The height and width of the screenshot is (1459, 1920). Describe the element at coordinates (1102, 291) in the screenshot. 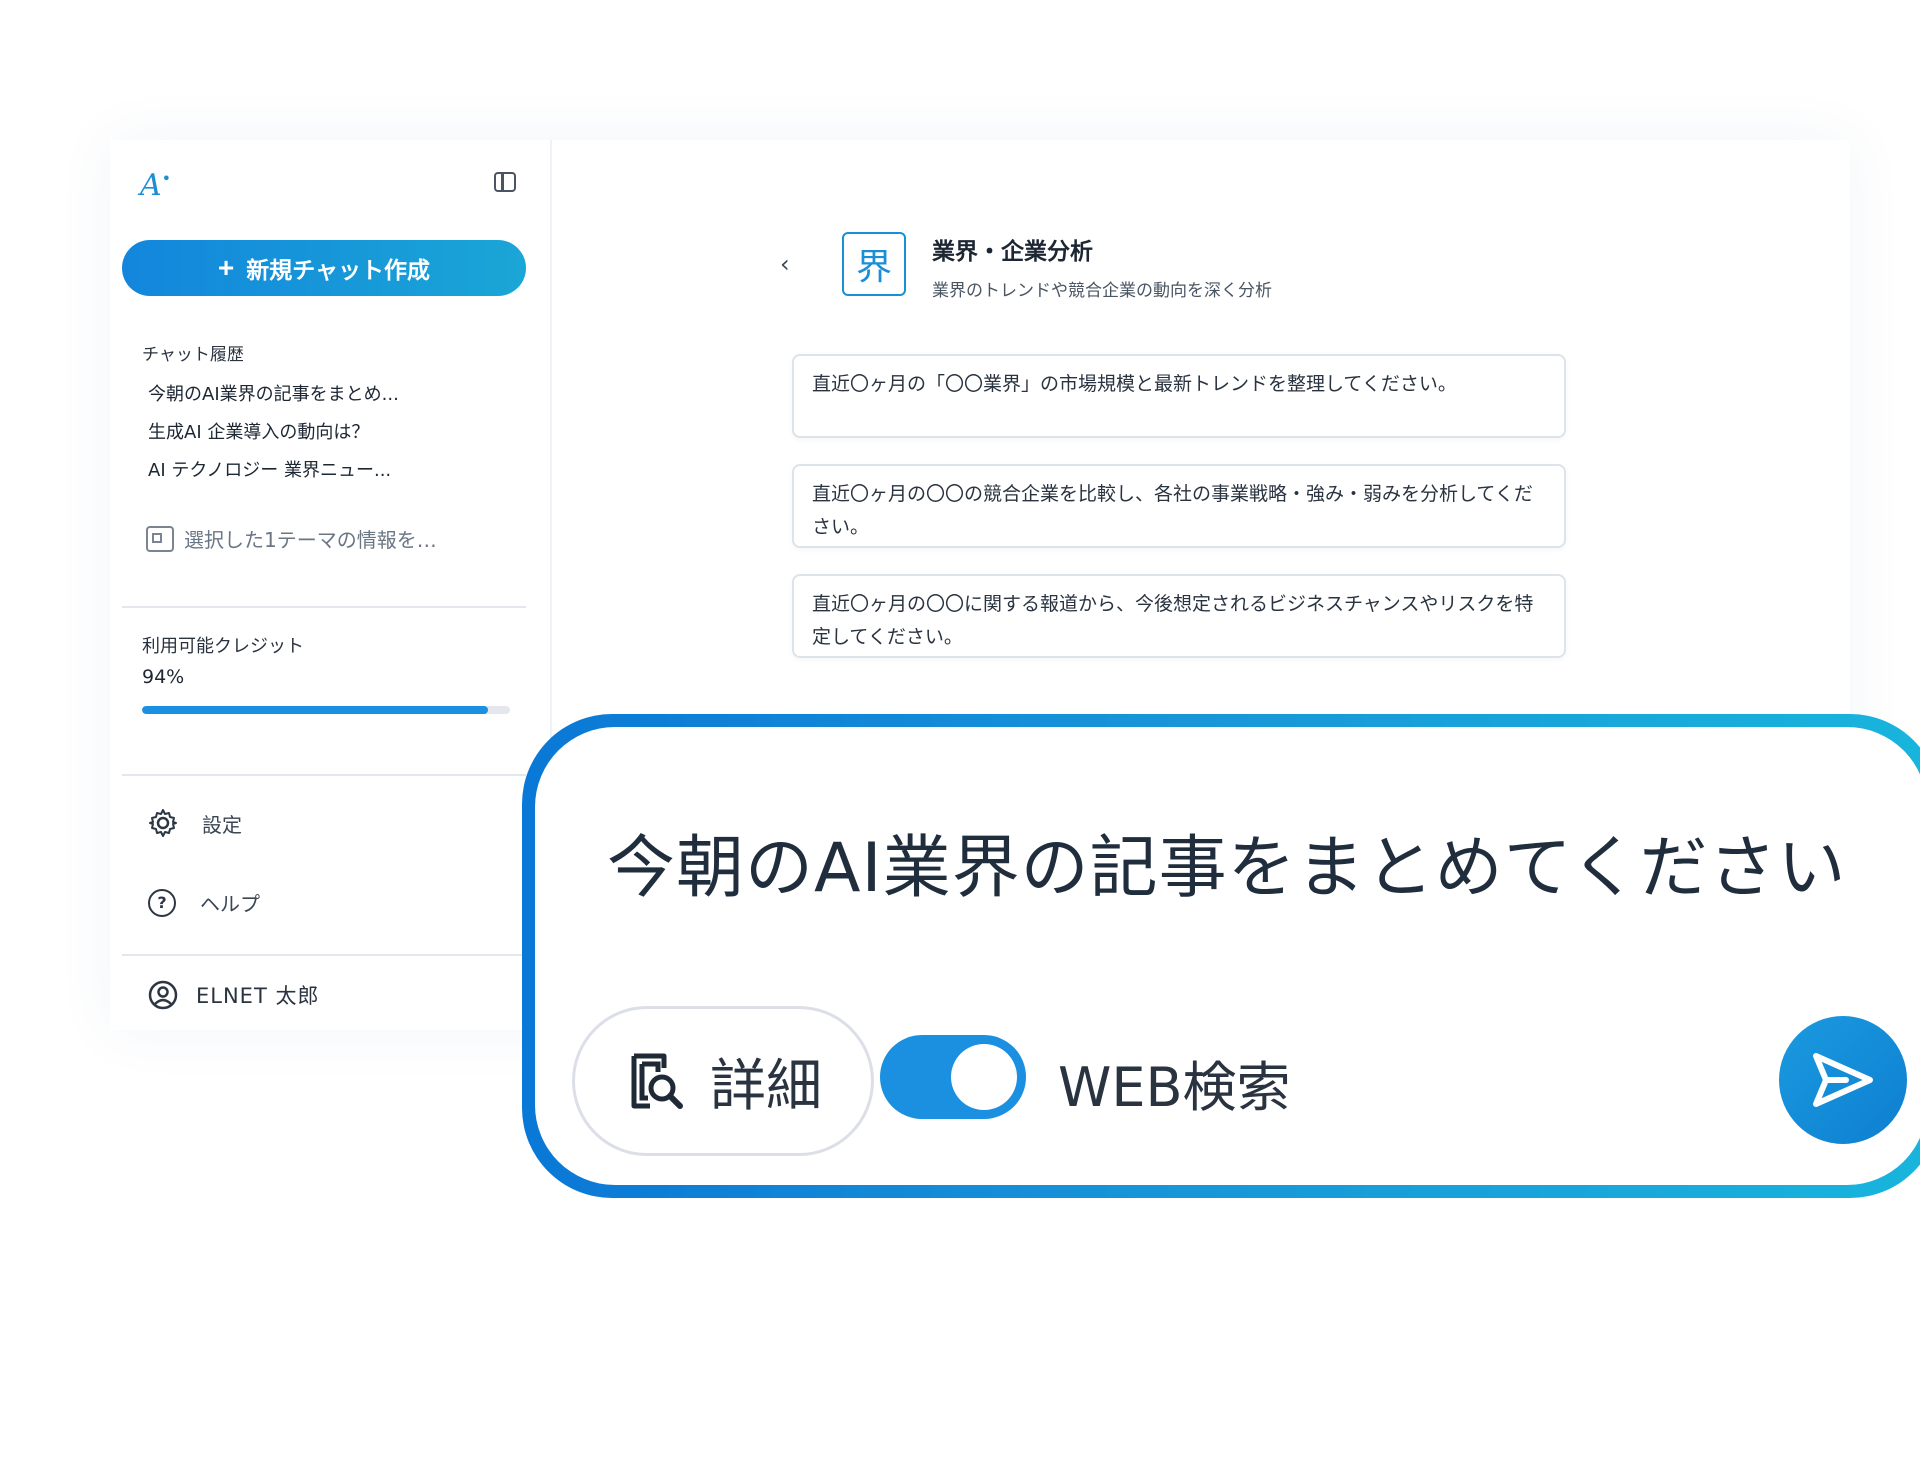

I see `category-description: 業界のトレンドや競合企業の動向を深く分析` at that location.